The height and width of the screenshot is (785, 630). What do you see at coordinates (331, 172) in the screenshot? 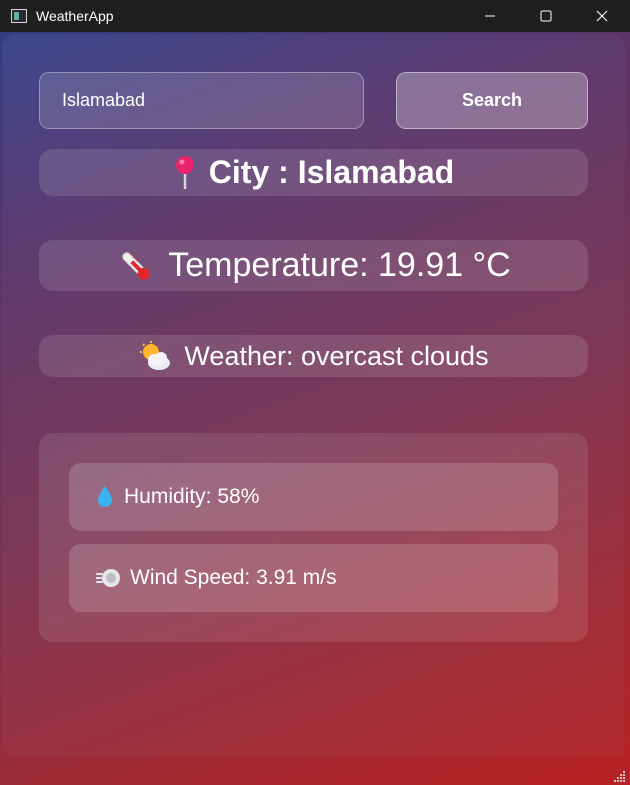
I see `city-text: City : Islamabad` at bounding box center [331, 172].